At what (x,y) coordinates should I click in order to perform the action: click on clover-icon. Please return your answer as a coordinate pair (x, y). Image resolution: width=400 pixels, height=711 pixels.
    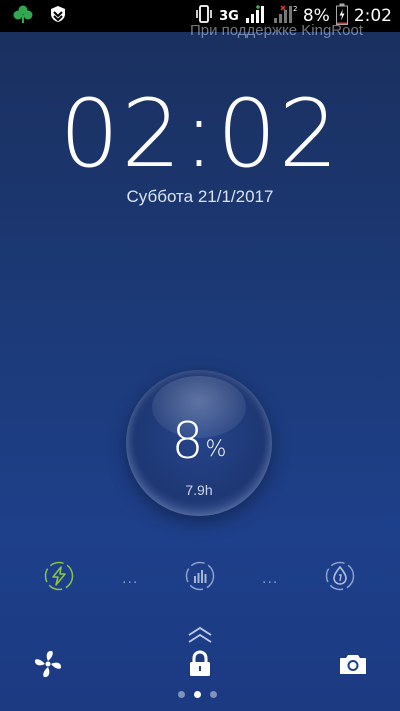
    Looking at the image, I should click on (23, 16).